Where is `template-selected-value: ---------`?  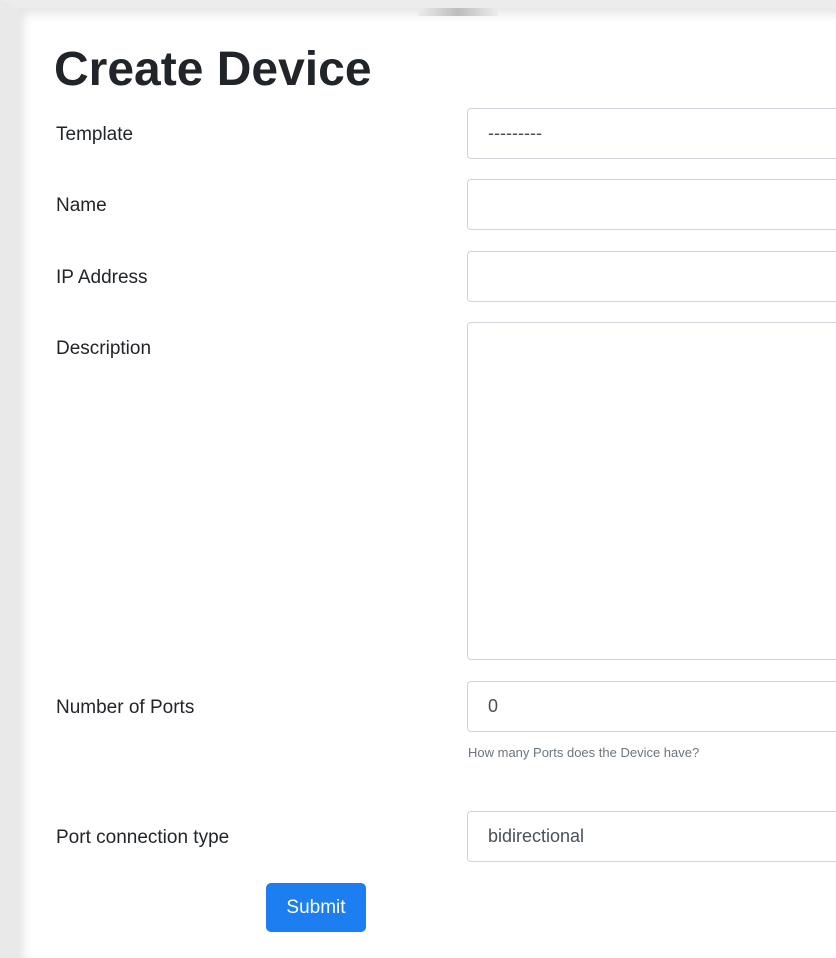
template-selected-value: --------- is located at coordinates (515, 133).